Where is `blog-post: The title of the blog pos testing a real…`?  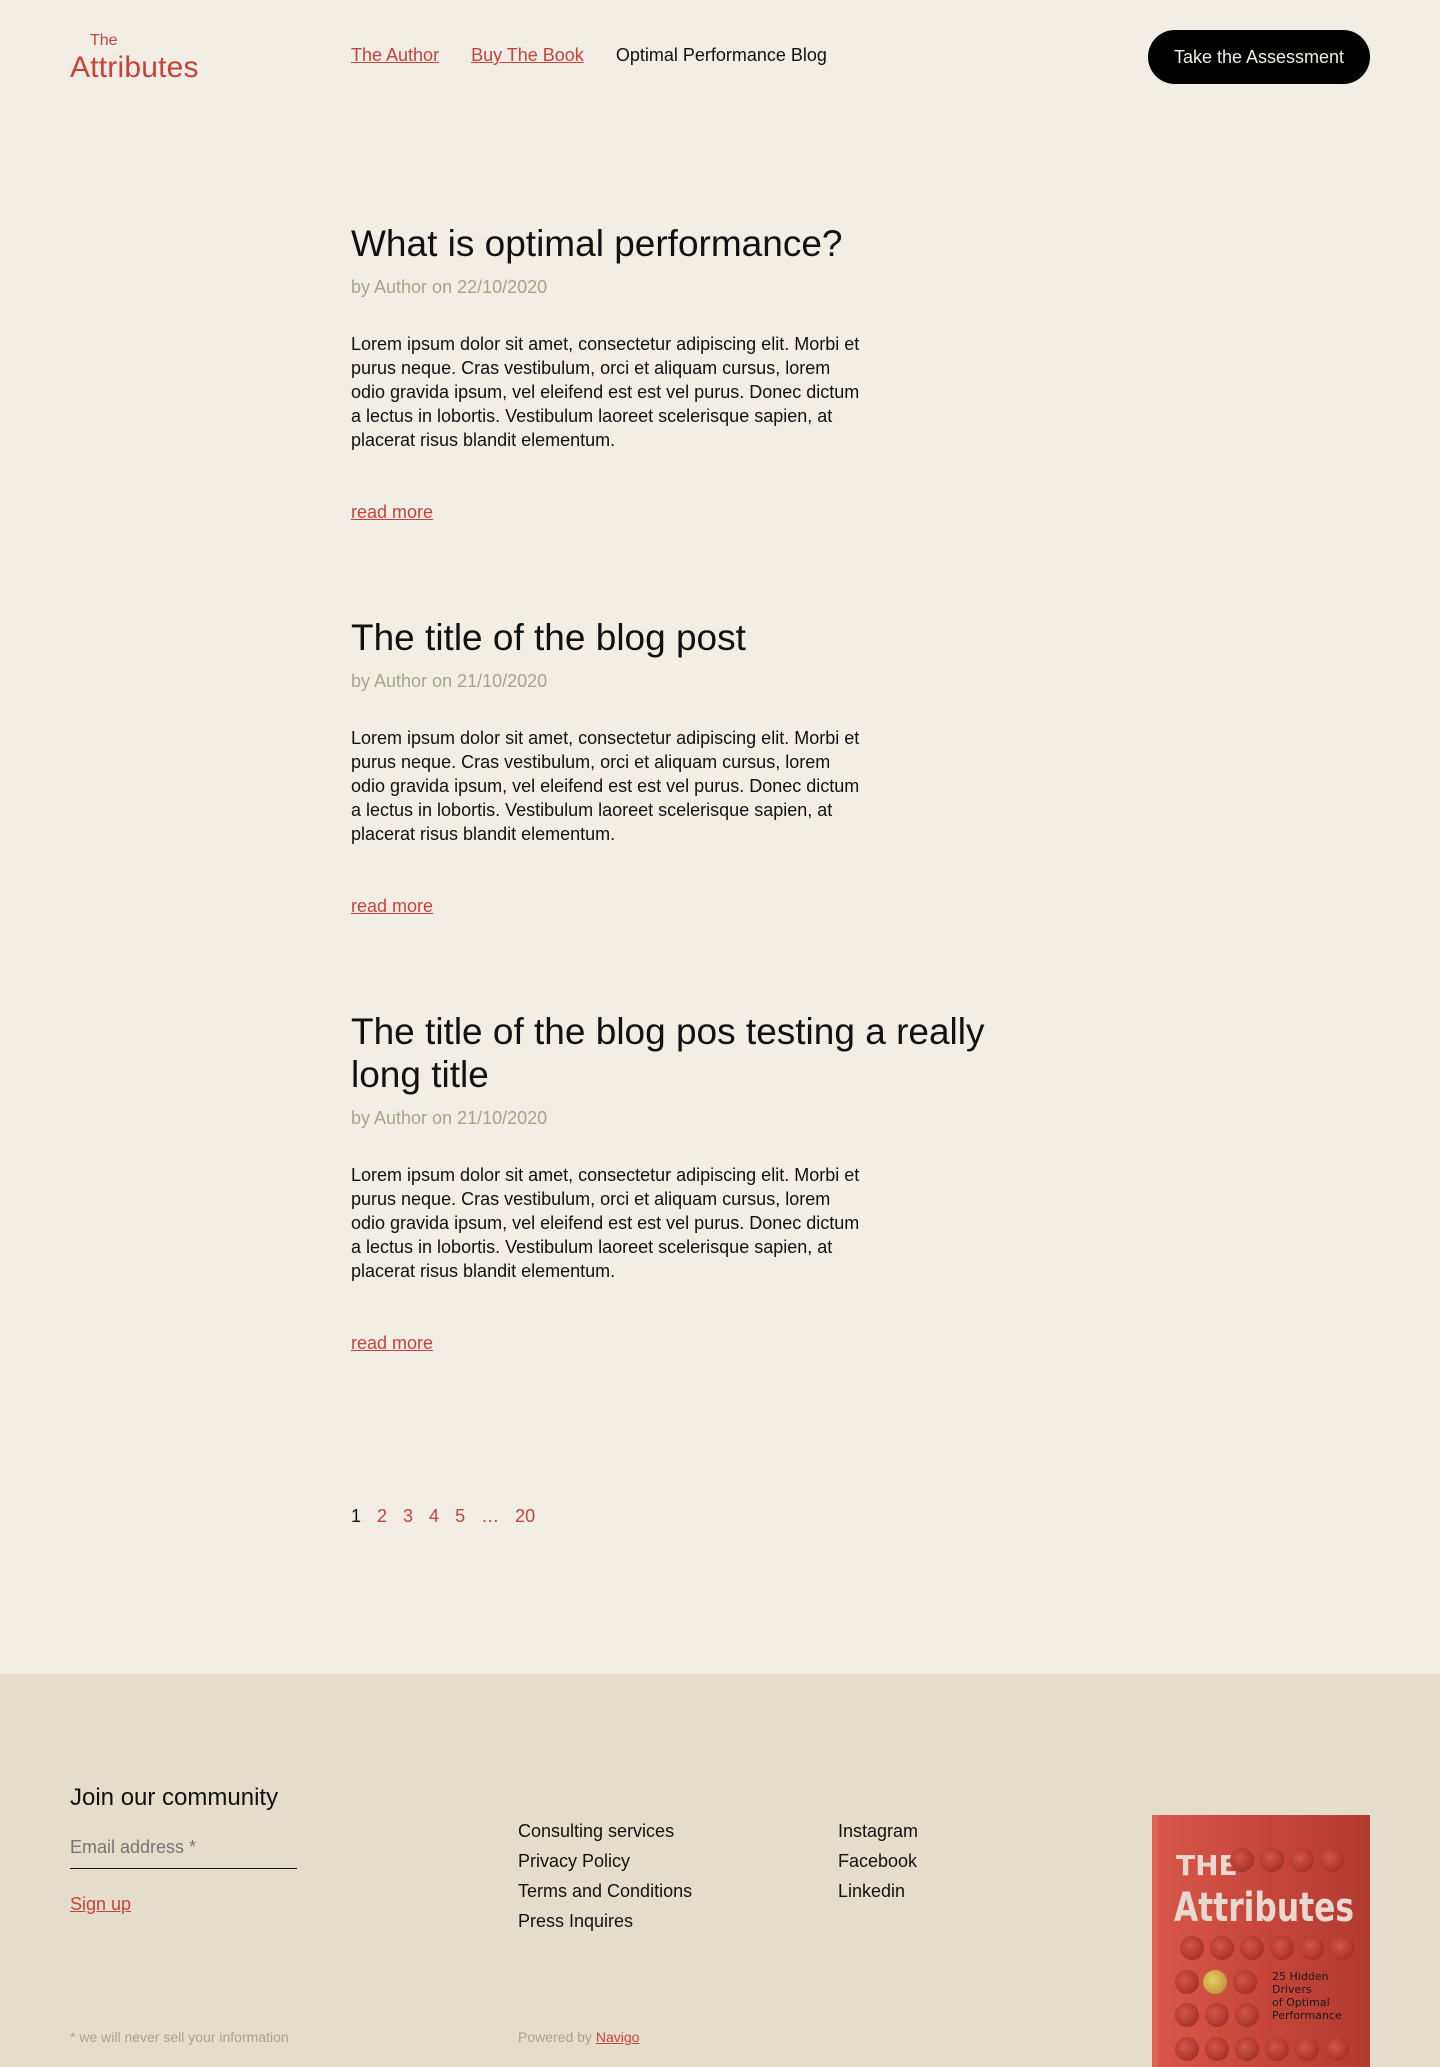
blog-post: The title of the blog pos testing a real… is located at coordinates (681, 1182).